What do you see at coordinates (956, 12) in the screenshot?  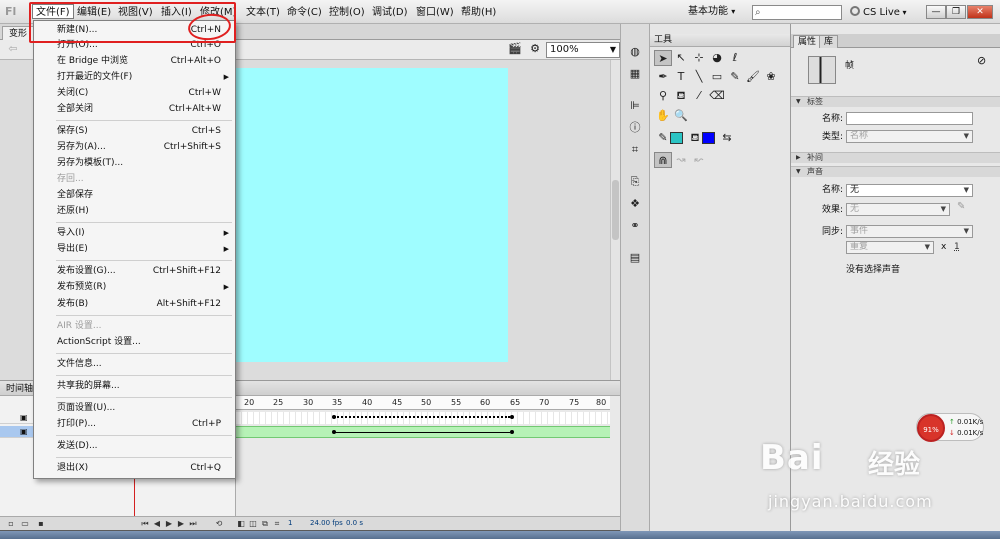 I see `restore-button: ❐` at bounding box center [956, 12].